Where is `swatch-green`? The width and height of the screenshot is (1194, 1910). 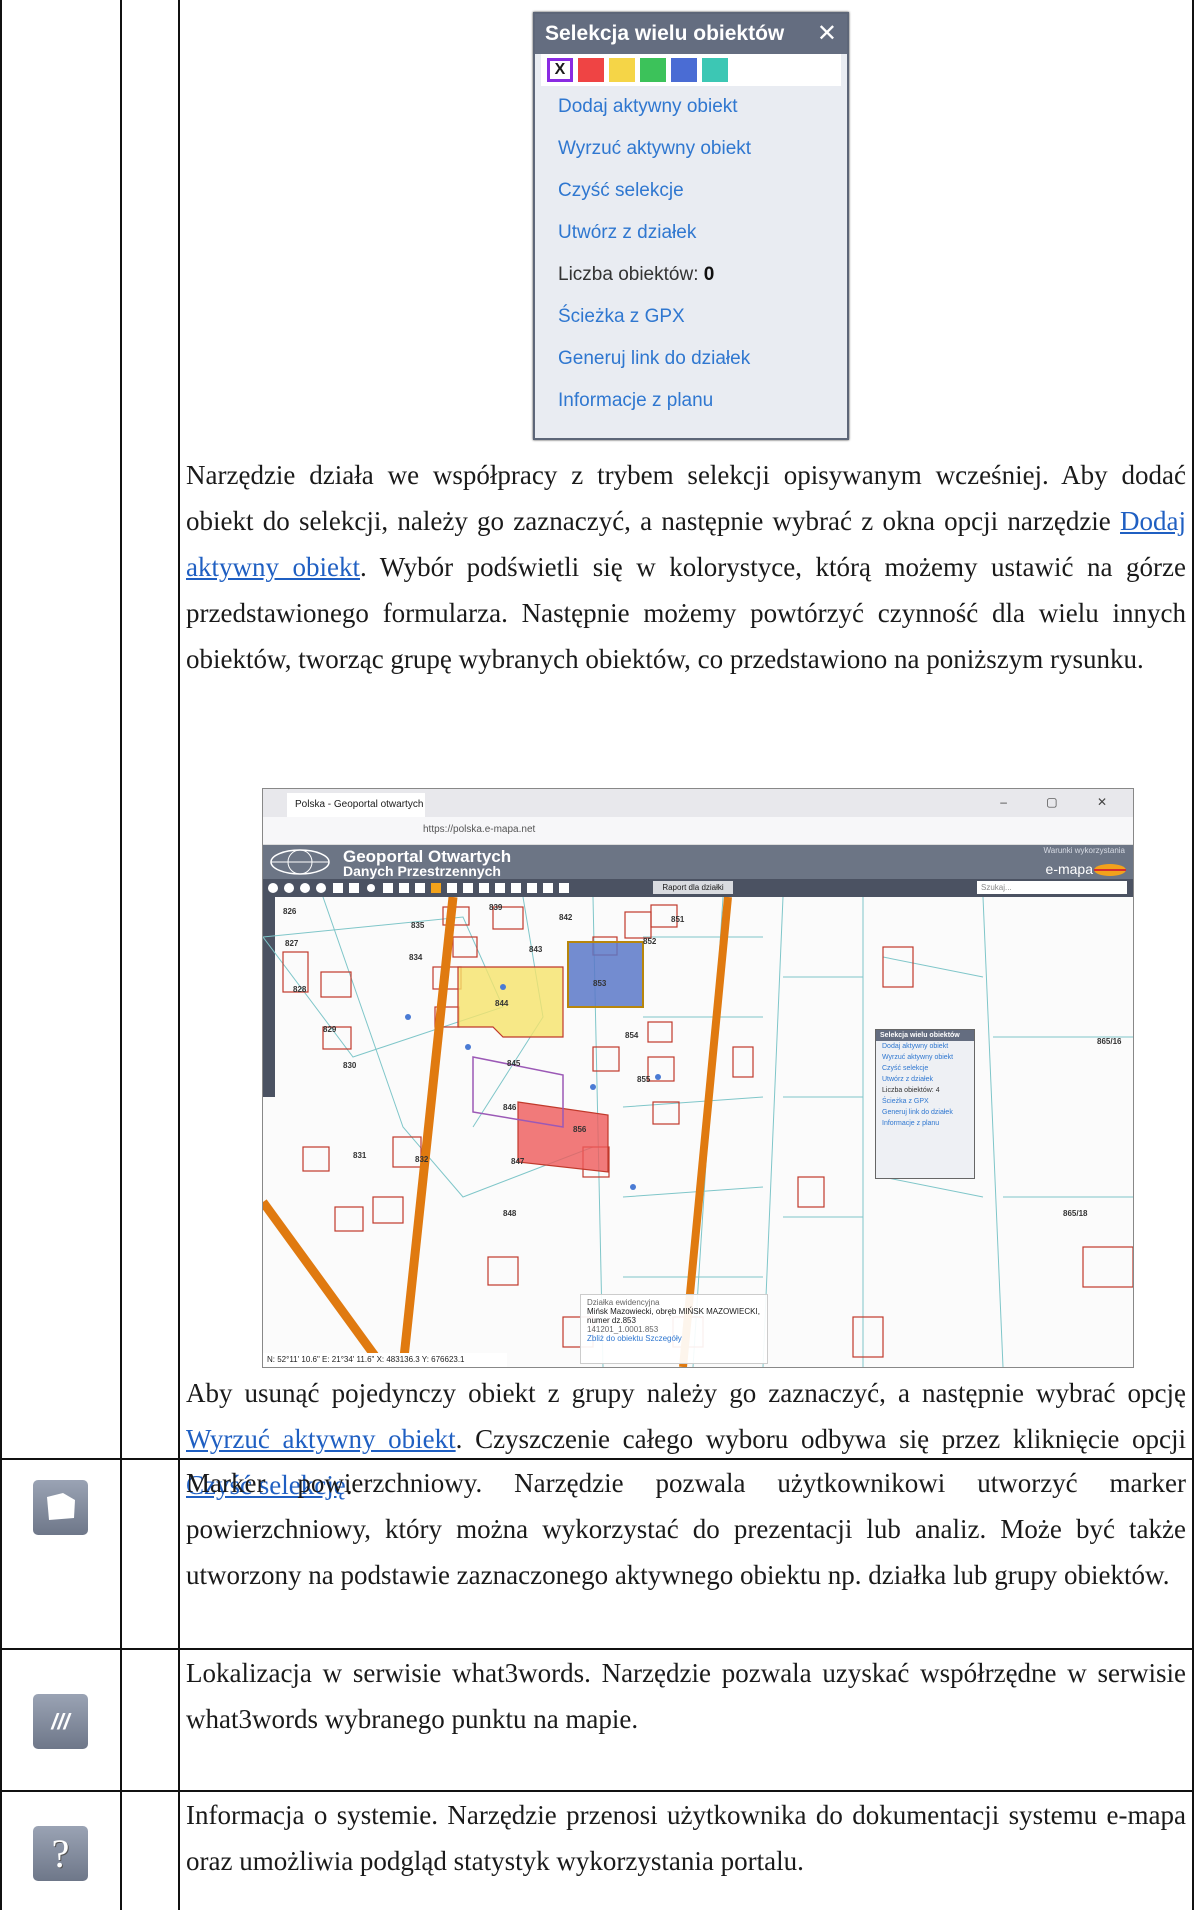
swatch-green is located at coordinates (653, 70).